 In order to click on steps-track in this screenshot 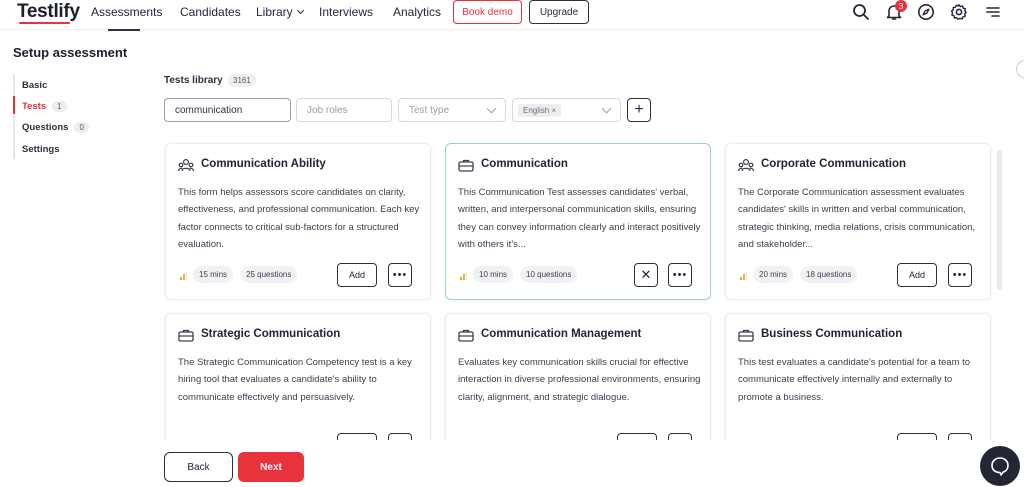, I will do `click(14, 116)`.